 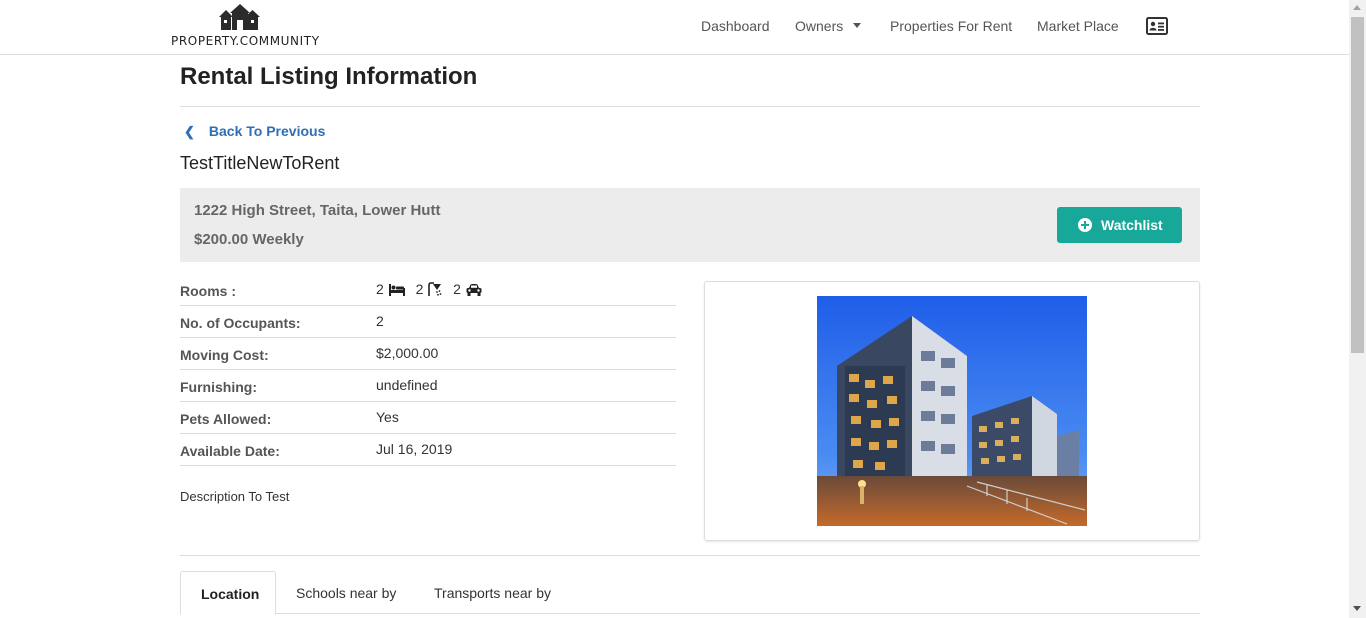 I want to click on scroll-up-icon, so click(x=1357, y=7).